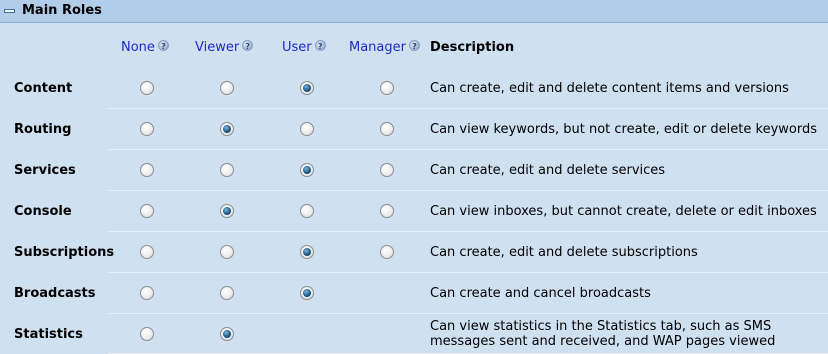 The height and width of the screenshot is (354, 828). I want to click on column-label-manager: Manager, so click(377, 47).